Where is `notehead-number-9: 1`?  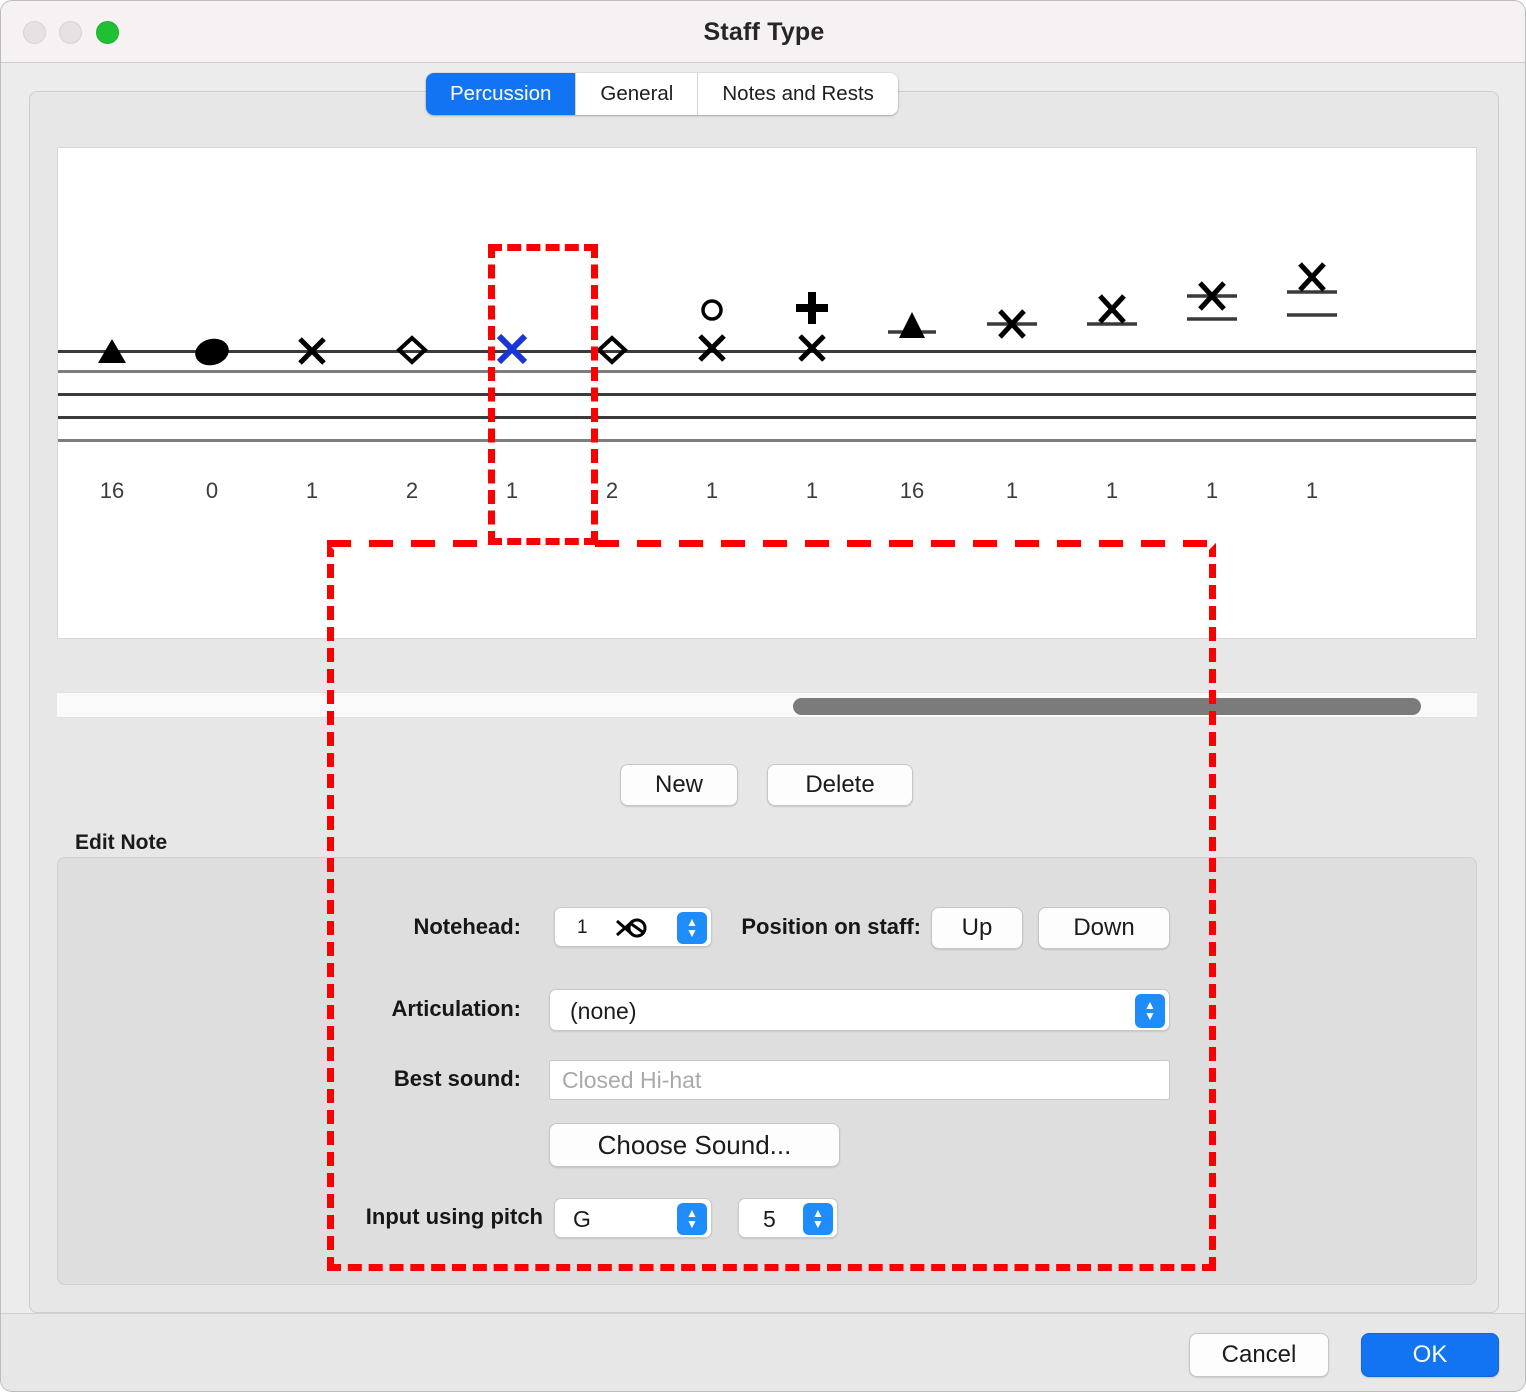 notehead-number-9: 1 is located at coordinates (1012, 490).